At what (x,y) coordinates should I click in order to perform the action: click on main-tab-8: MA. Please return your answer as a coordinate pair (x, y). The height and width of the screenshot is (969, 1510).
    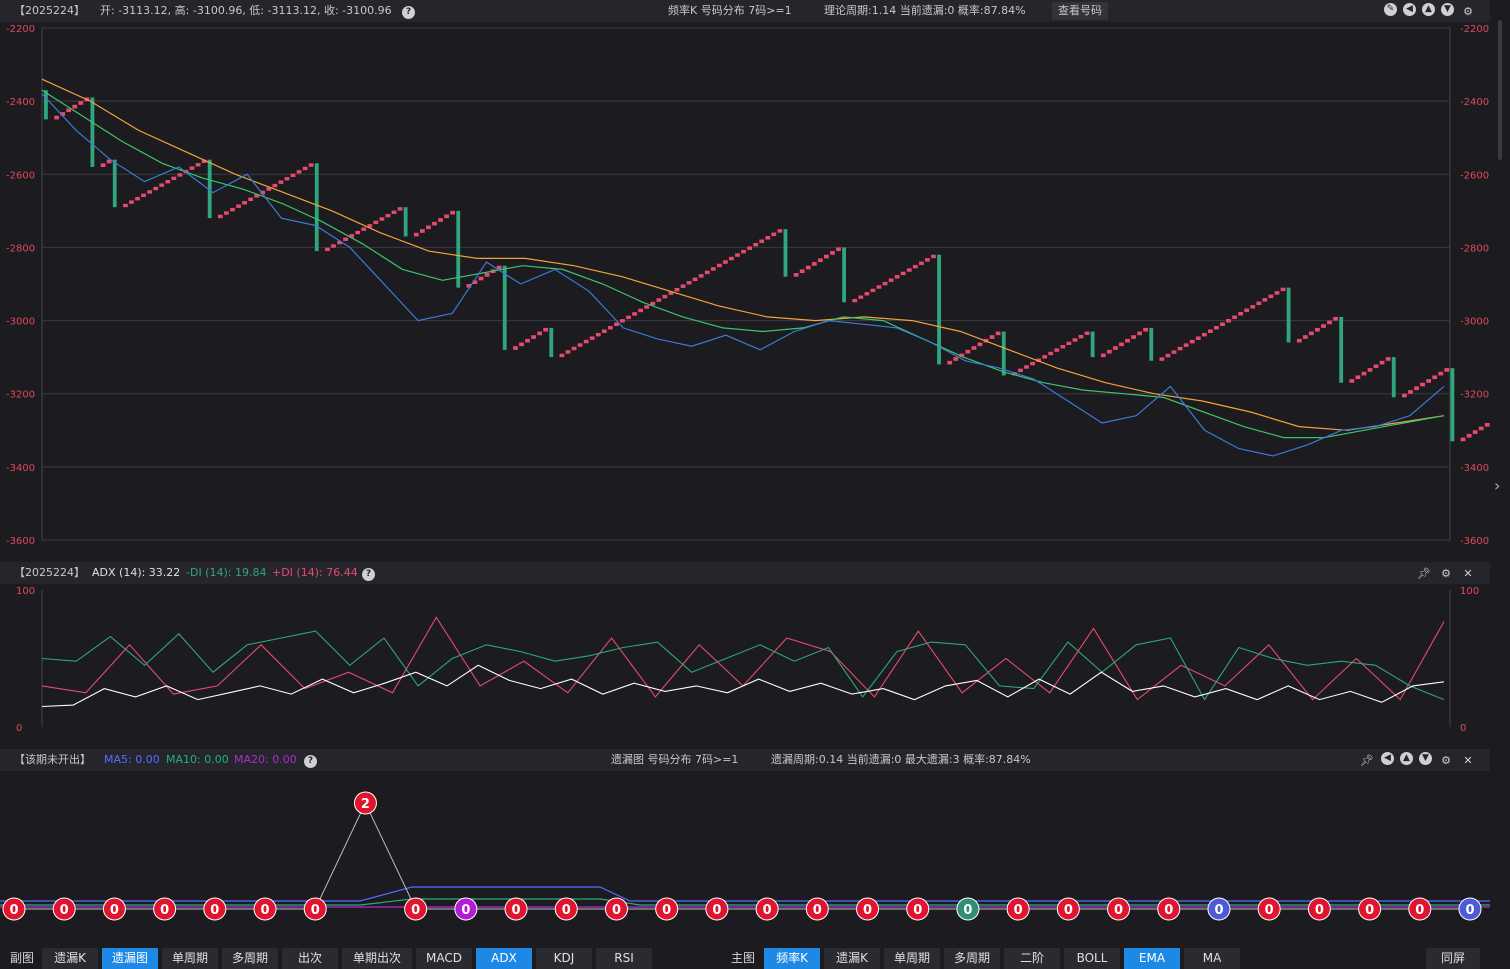
    Looking at the image, I should click on (1212, 958).